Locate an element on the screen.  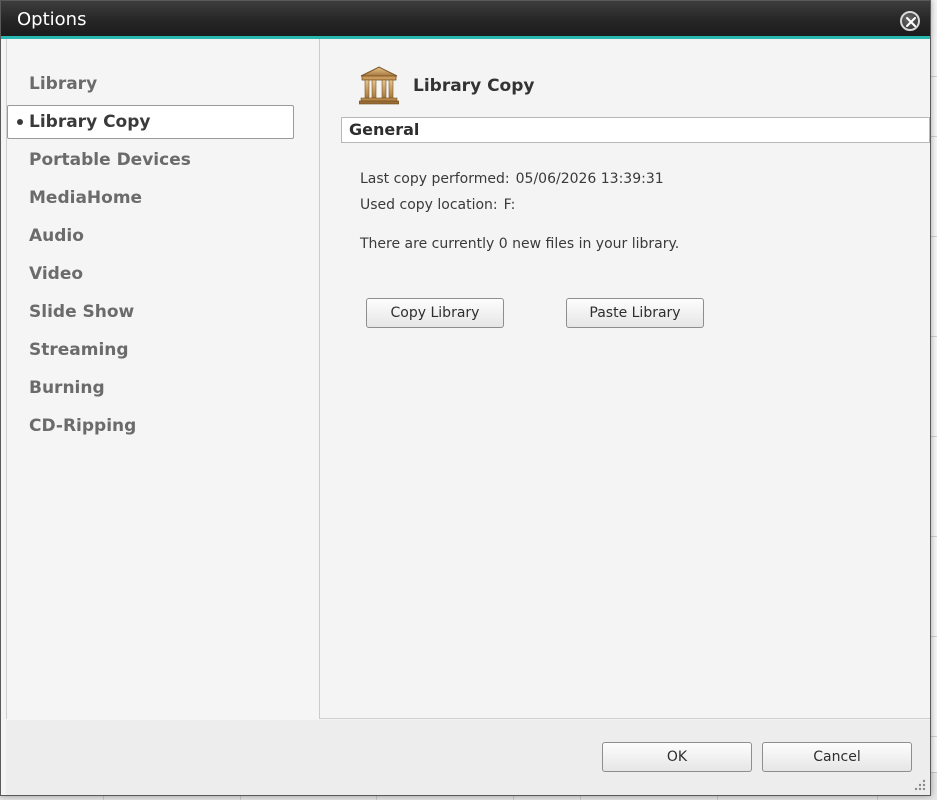
sidebar-item-audio: Audio is located at coordinates (150, 236).